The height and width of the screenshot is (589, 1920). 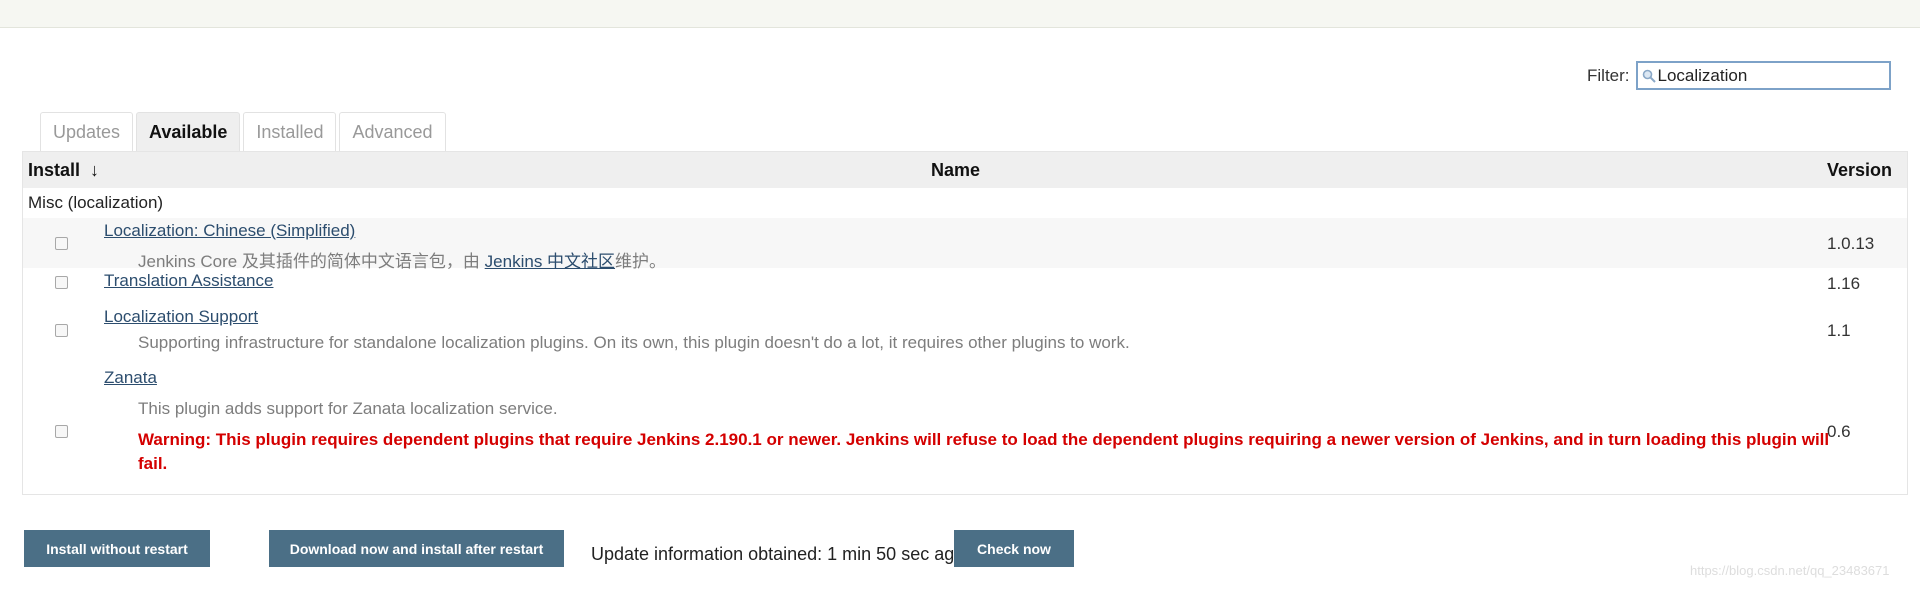 What do you see at coordinates (955, 170) in the screenshot?
I see `name-column-header: Name` at bounding box center [955, 170].